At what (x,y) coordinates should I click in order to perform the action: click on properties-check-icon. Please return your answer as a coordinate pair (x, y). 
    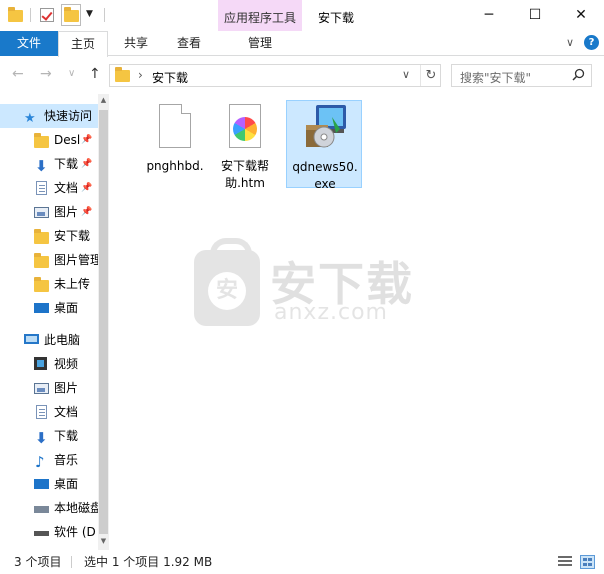
    Looking at the image, I should click on (48, 15).